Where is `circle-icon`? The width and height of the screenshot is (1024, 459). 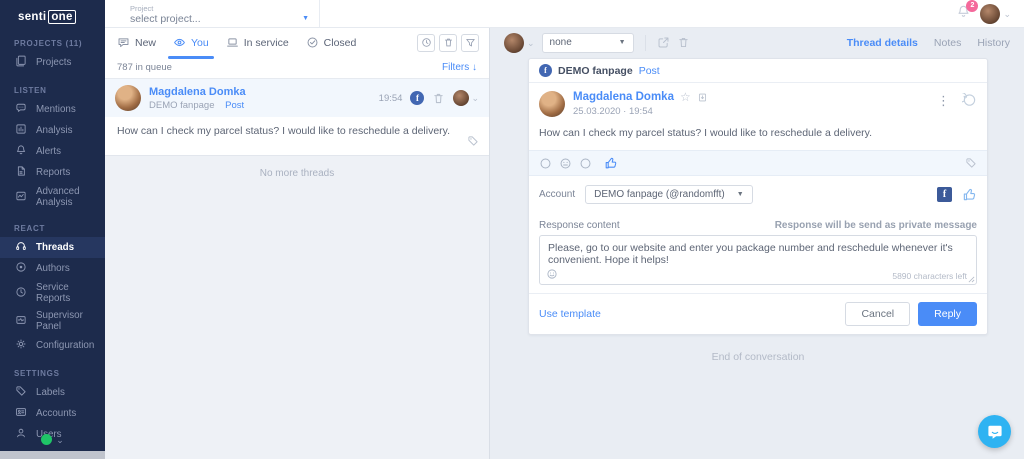 circle-icon is located at coordinates (585, 163).